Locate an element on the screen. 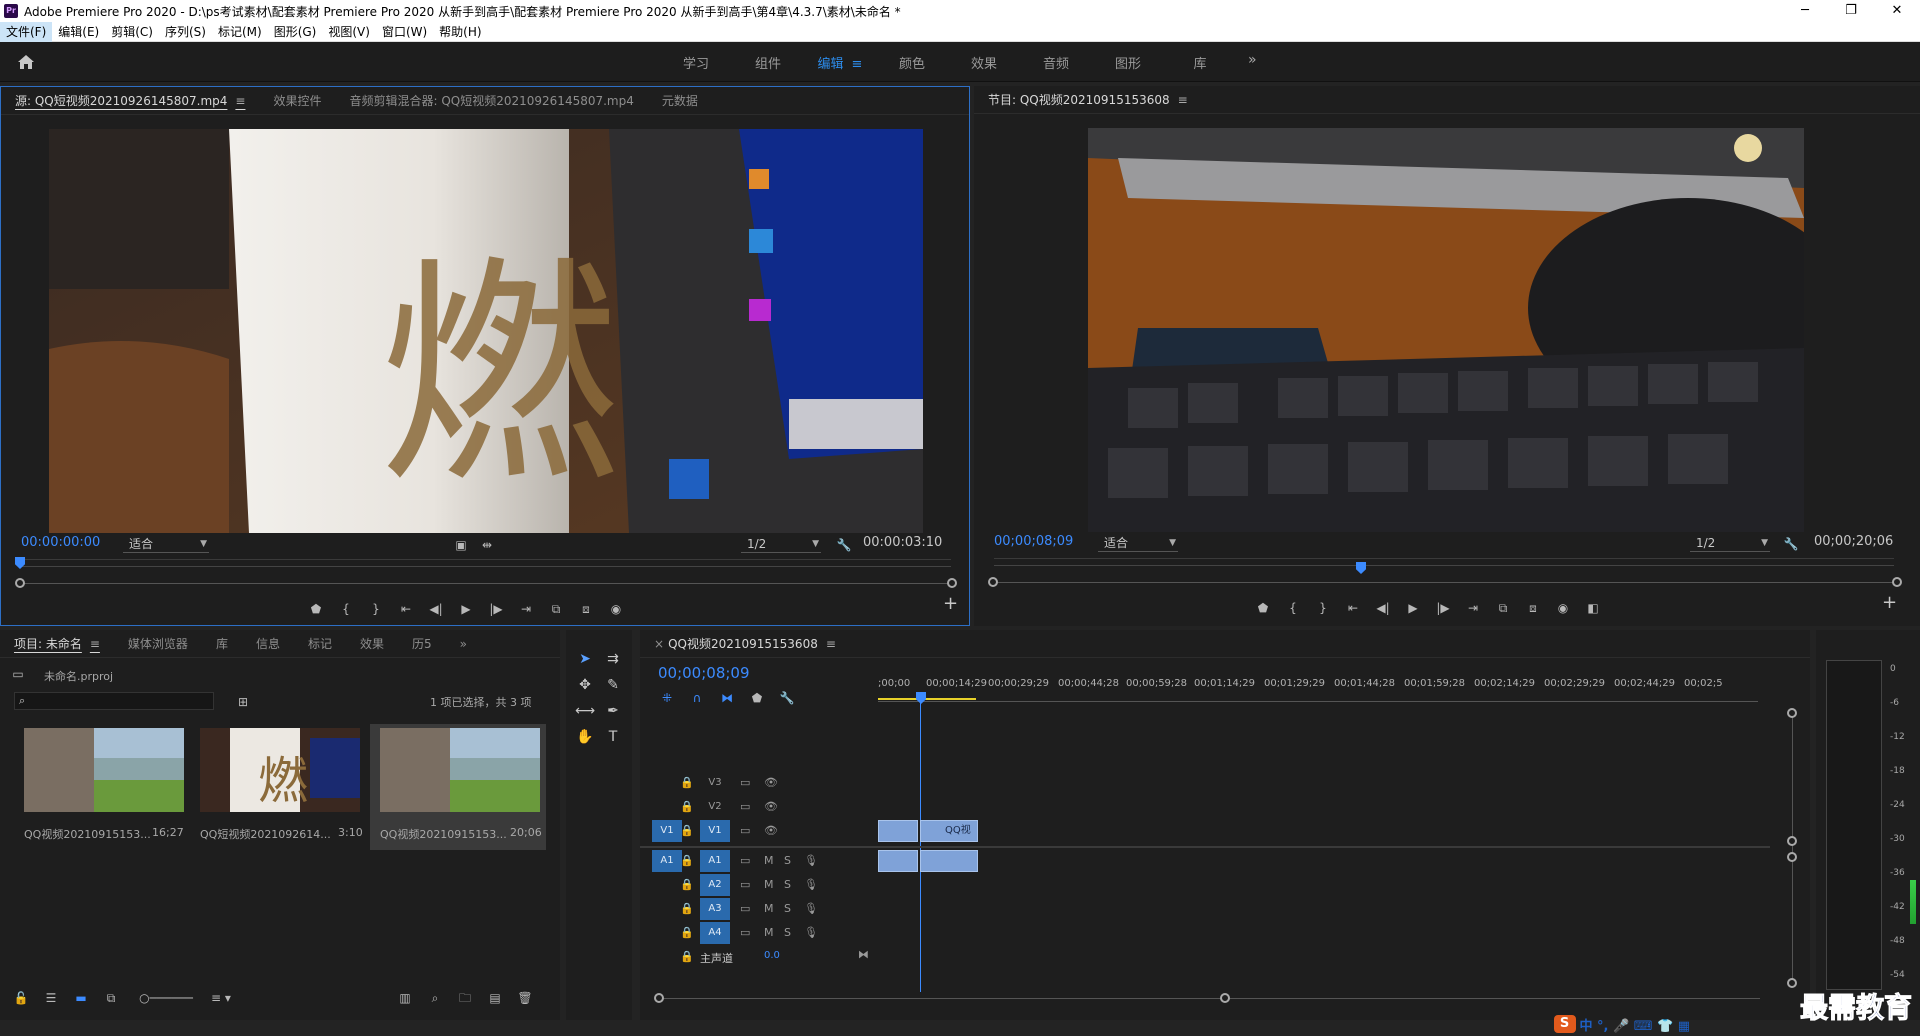 The width and height of the screenshot is (1920, 1036). menu-view: 视图(V) is located at coordinates (349, 32).